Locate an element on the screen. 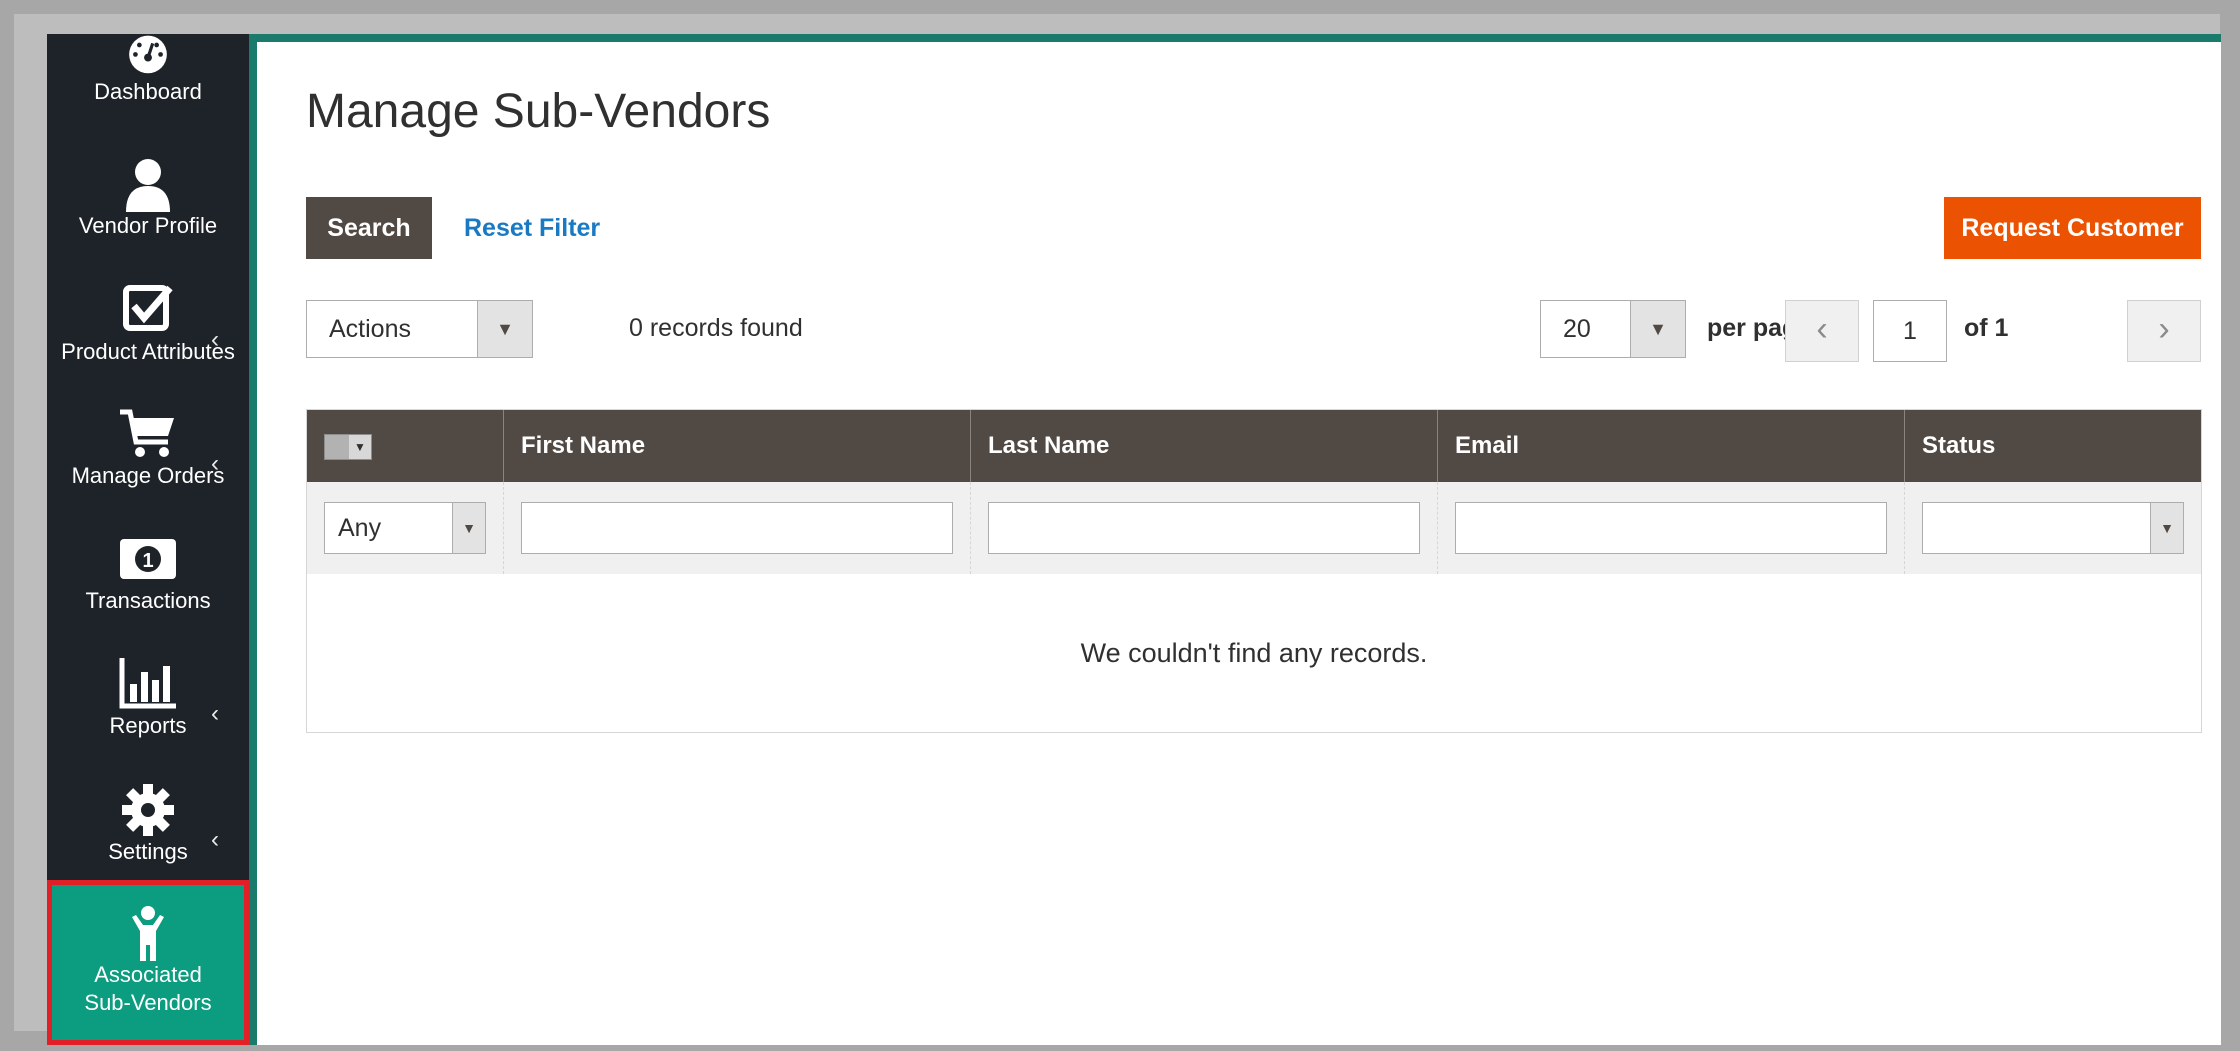 The width and height of the screenshot is (2240, 1051). filter-cell-email is located at coordinates (1670, 528).